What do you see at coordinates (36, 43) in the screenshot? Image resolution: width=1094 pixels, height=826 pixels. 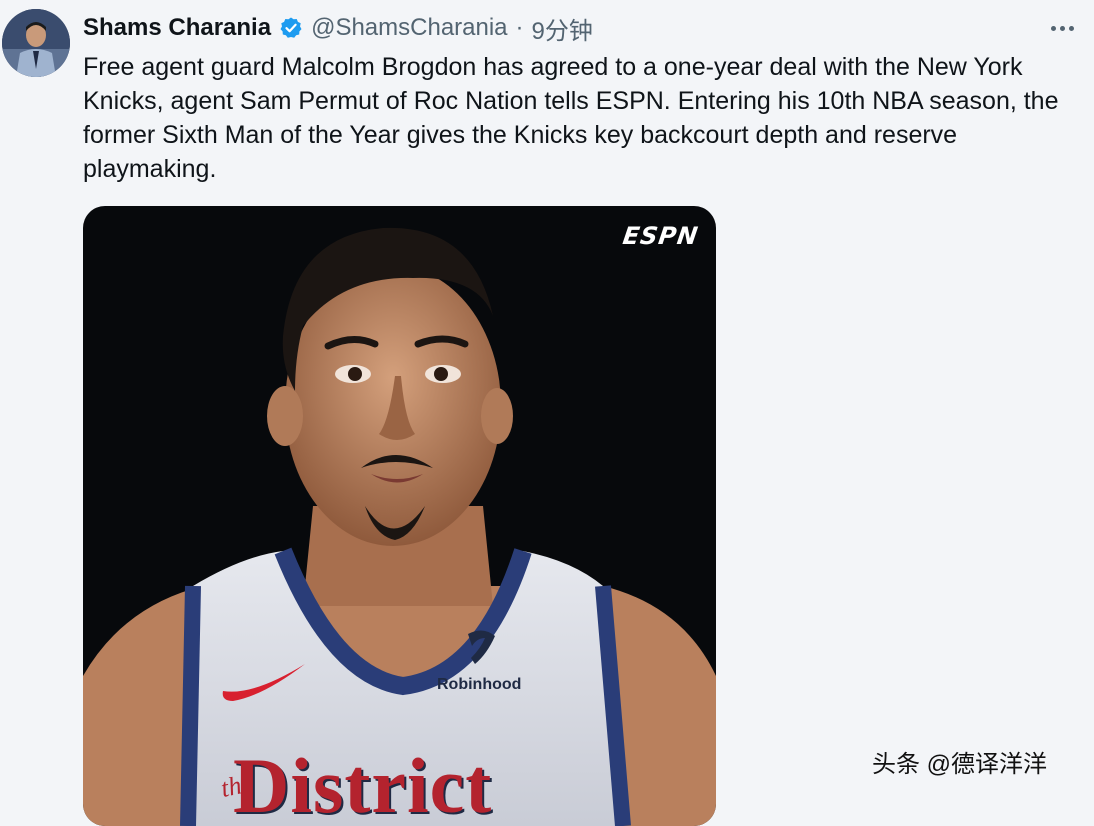 I see `avatar` at bounding box center [36, 43].